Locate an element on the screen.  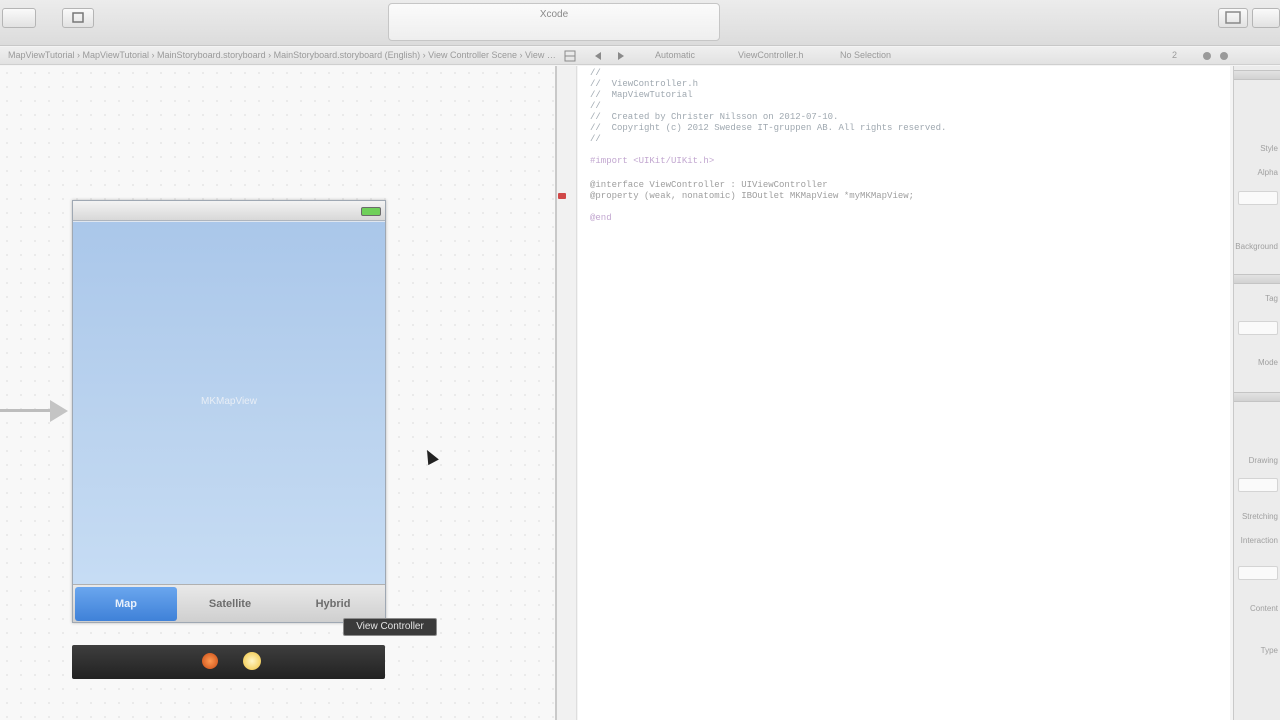
counterpart-counter: 2 is located at coordinates (1175, 55).